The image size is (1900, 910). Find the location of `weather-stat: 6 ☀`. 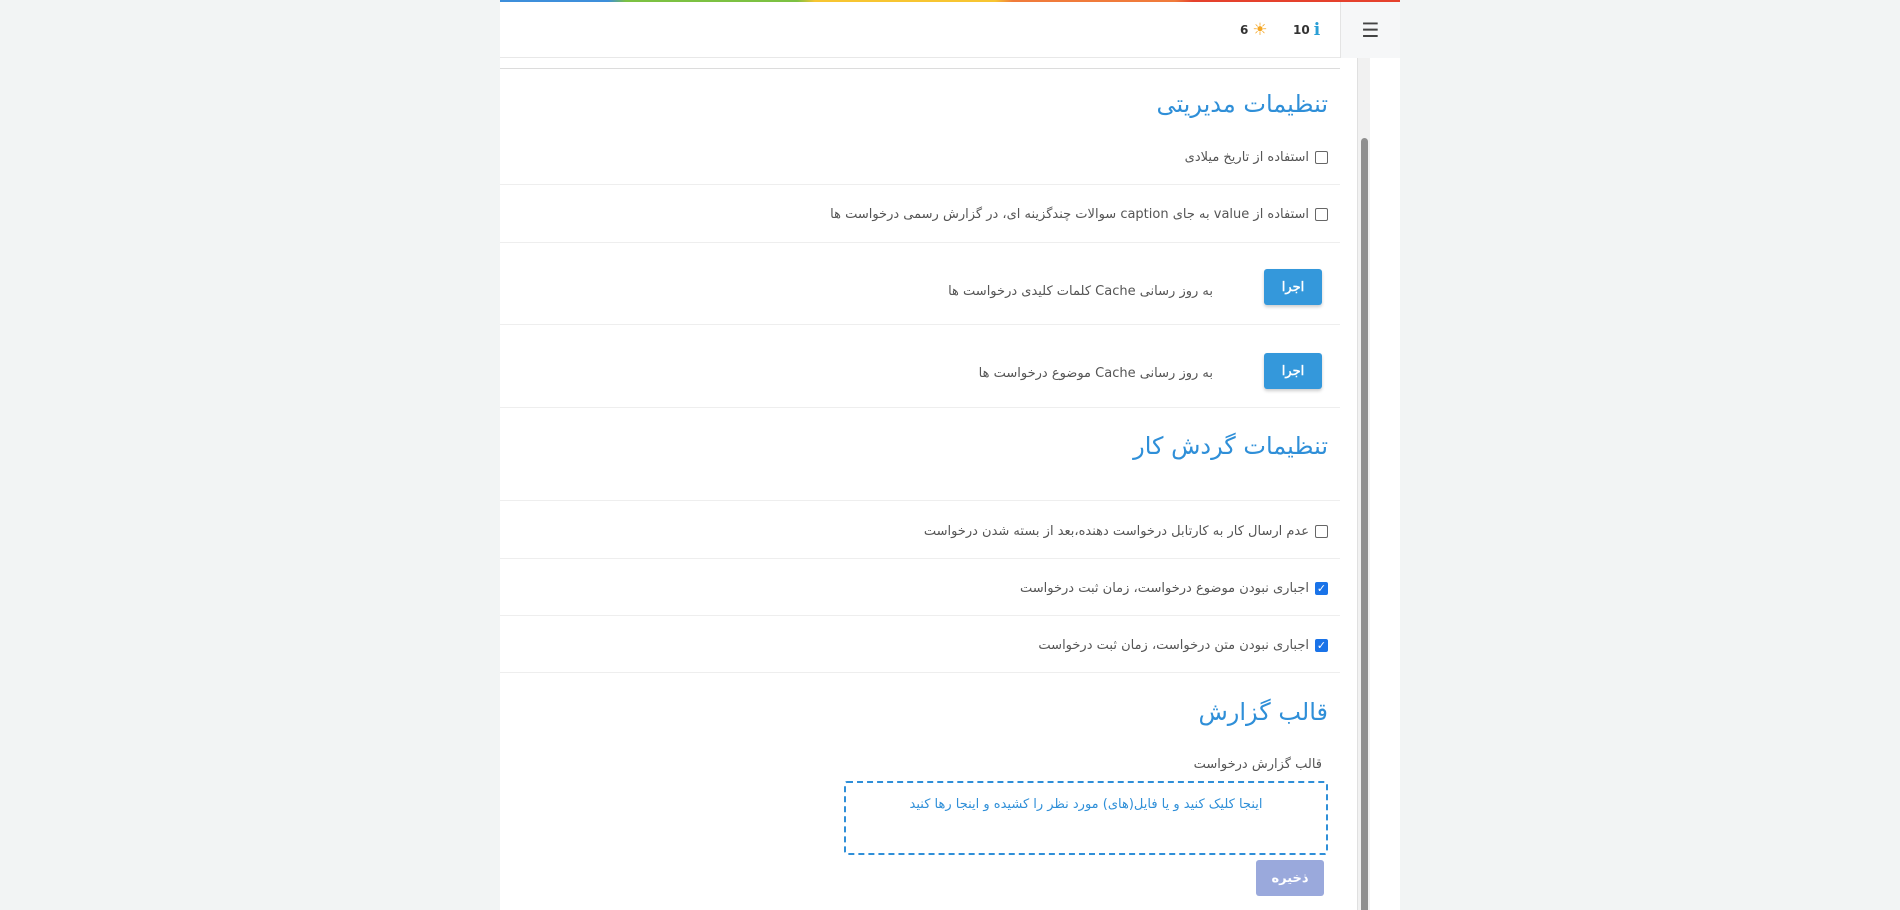

weather-stat: 6 ☀ is located at coordinates (1254, 30).